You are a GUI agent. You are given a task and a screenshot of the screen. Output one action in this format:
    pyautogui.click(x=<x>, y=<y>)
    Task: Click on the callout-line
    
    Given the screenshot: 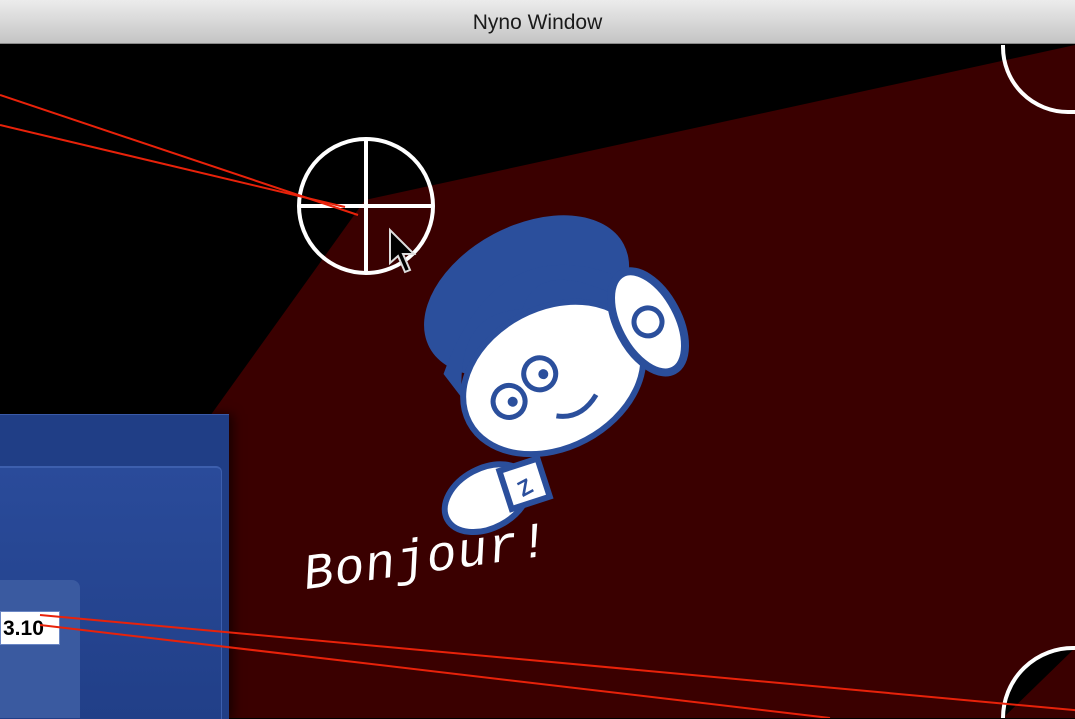 What is the action you would take?
    pyautogui.click(x=173, y=166)
    